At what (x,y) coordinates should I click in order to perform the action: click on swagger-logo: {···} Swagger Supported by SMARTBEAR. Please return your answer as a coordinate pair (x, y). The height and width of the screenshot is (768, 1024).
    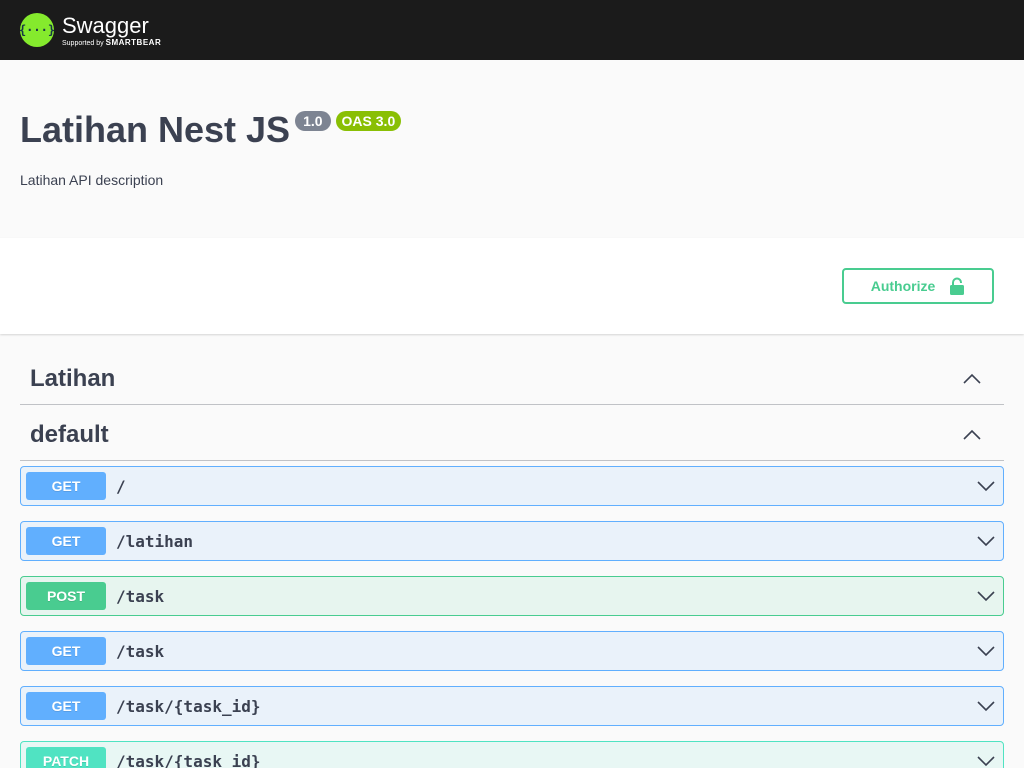
    Looking at the image, I should click on (90, 30).